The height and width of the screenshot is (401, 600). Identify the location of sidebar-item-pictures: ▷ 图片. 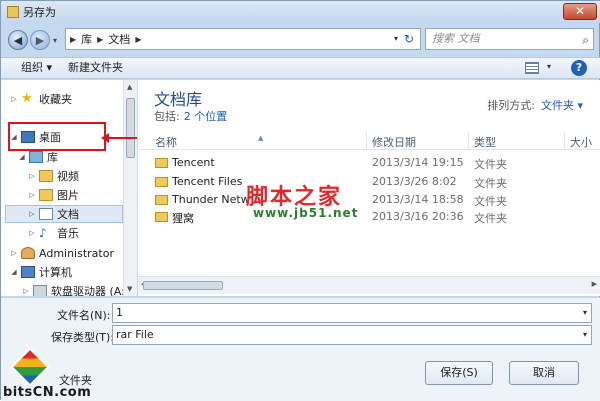
(53, 195).